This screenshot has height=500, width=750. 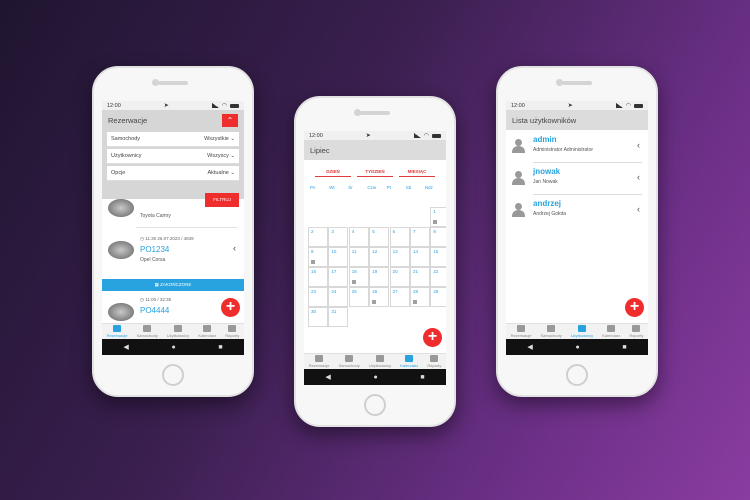 What do you see at coordinates (155, 249) in the screenshot?
I see `reservation-code: PO1234` at bounding box center [155, 249].